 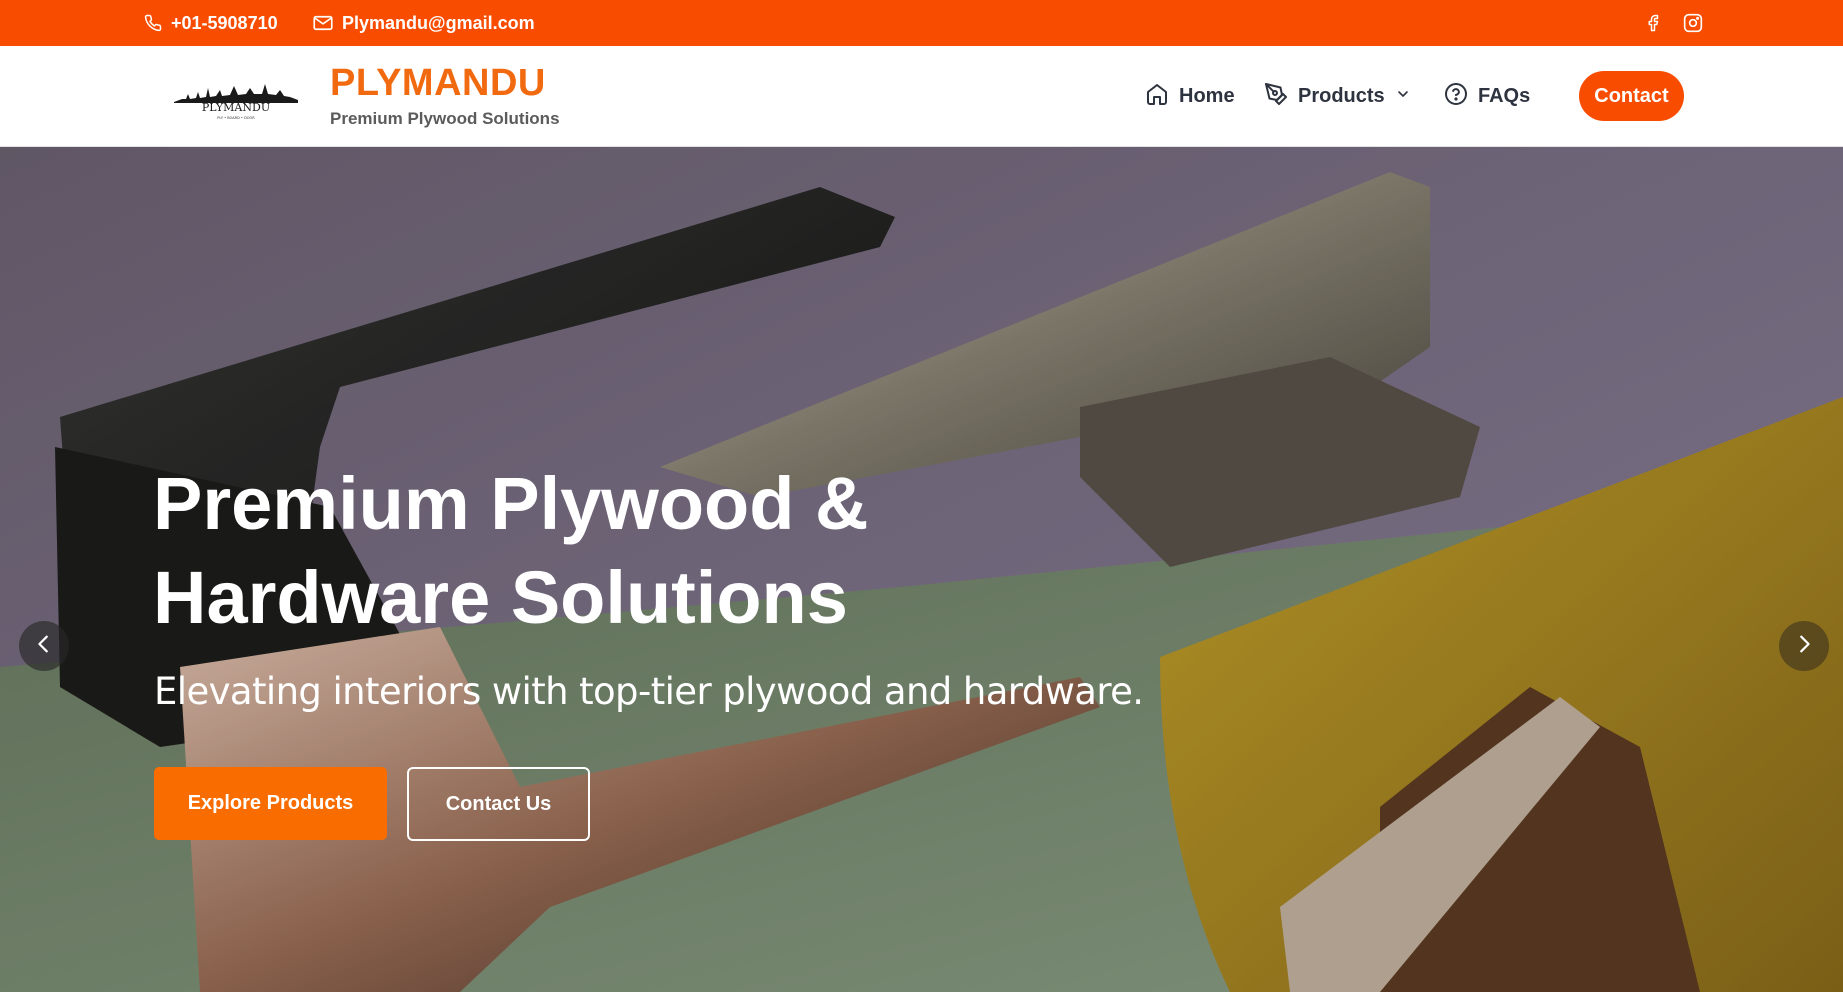 I want to click on email-link: Plymandu@gmail.com, so click(x=424, y=23).